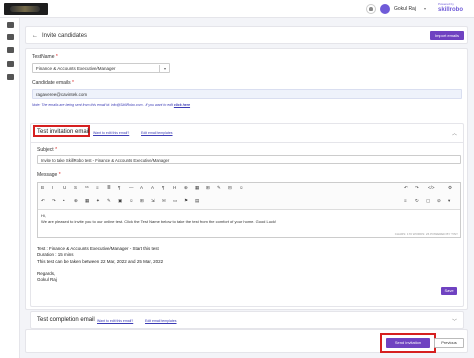 This screenshot has width=474, height=358. Describe the element at coordinates (417, 201) in the screenshot. I see `refresh-icon: ↻` at that location.